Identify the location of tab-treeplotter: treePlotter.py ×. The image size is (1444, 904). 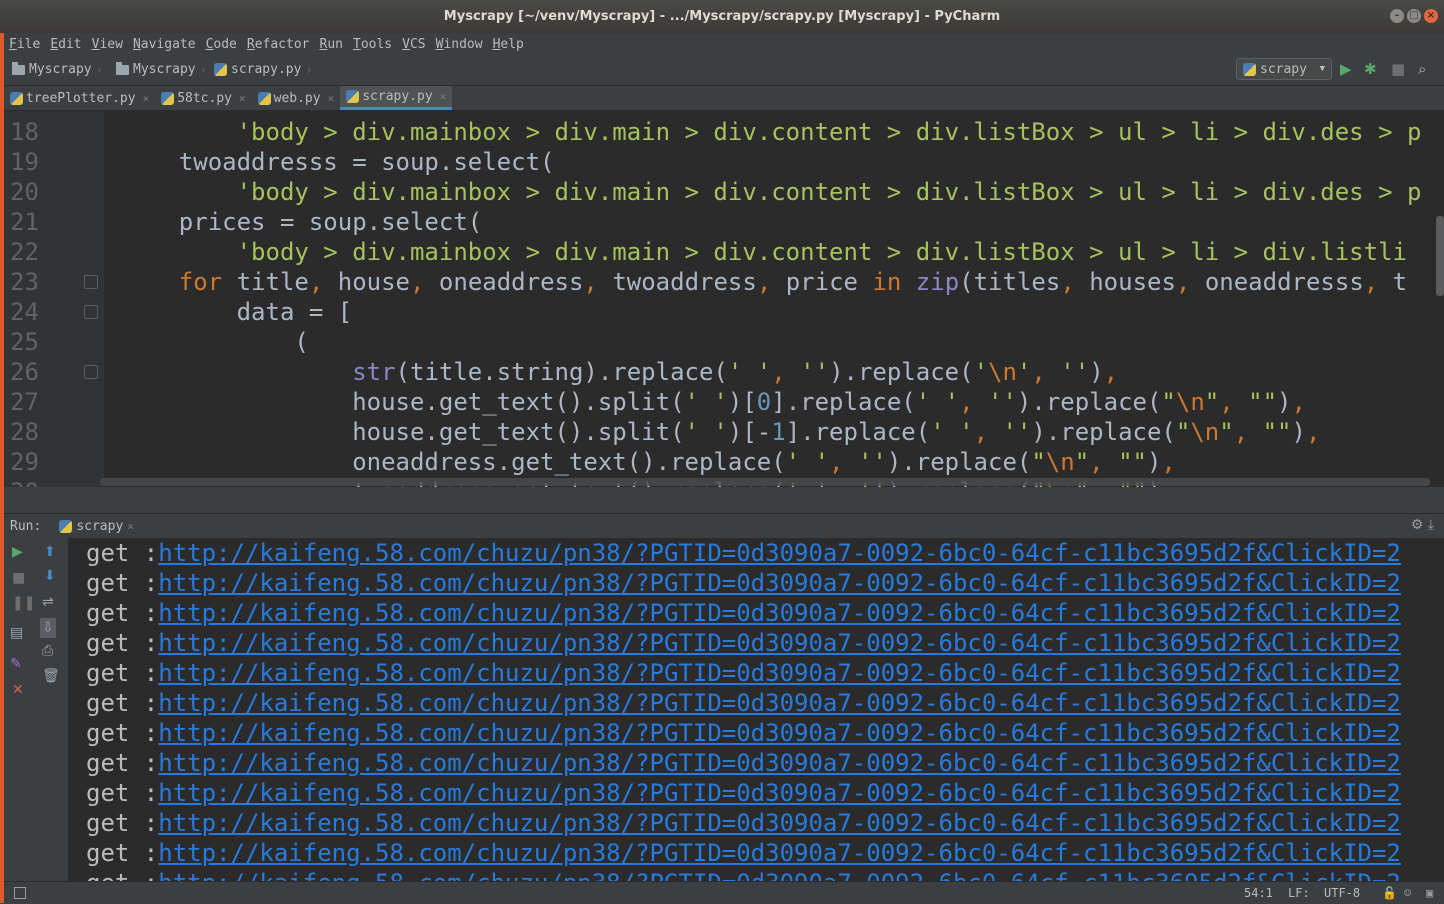
(79, 98).